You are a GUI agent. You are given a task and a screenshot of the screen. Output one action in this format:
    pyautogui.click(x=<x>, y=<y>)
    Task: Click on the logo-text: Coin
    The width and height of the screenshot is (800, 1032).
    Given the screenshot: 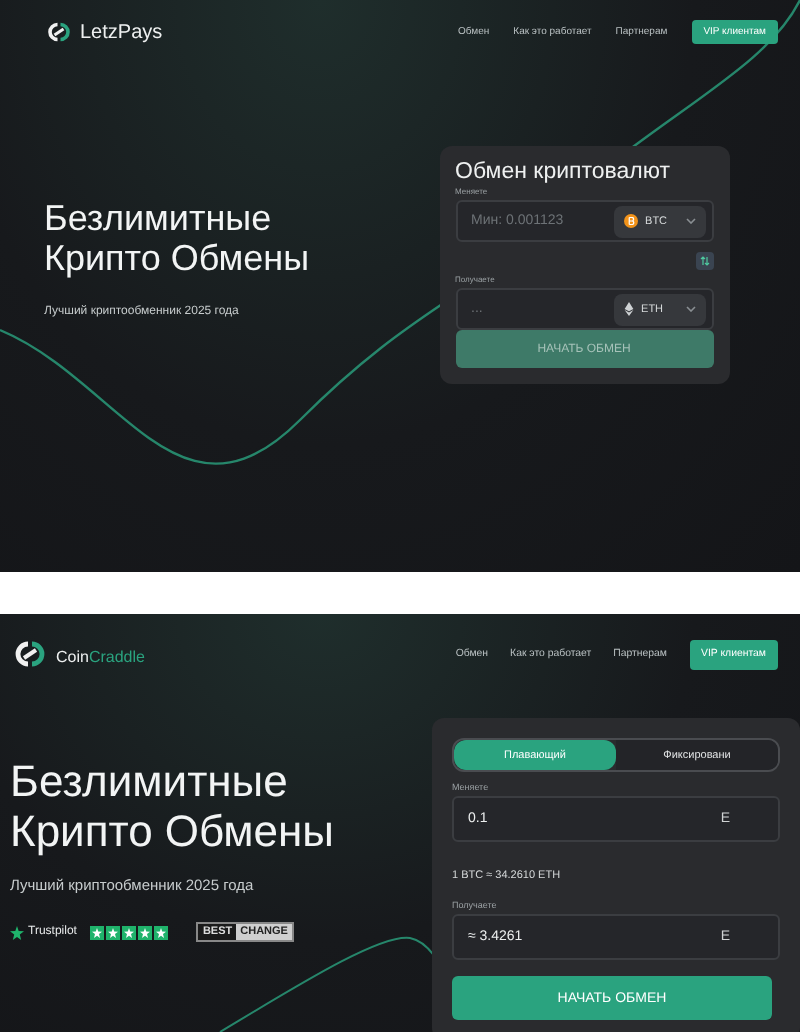 What is the action you would take?
    pyautogui.click(x=72, y=657)
    